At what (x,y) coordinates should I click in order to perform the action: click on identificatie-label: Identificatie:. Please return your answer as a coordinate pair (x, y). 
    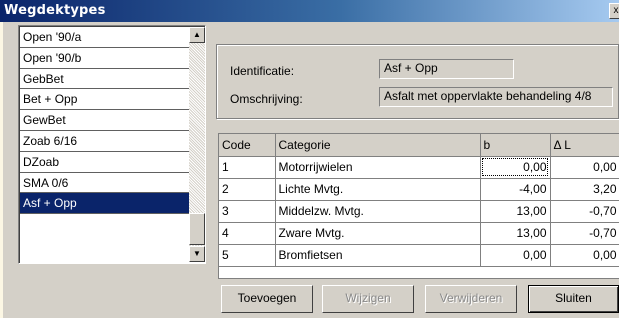
    Looking at the image, I should click on (262, 71).